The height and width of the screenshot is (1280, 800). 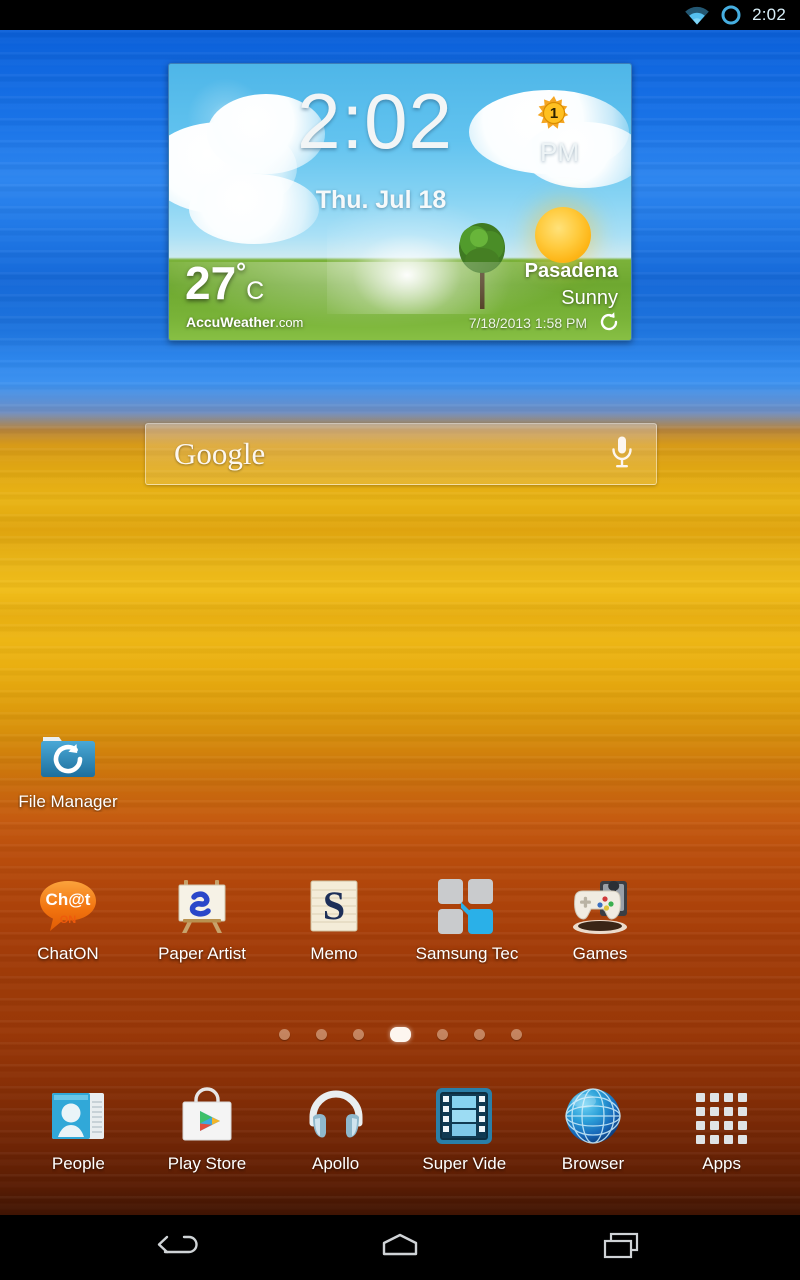 What do you see at coordinates (202, 906) in the screenshot?
I see `paper-artist-easel-icon` at bounding box center [202, 906].